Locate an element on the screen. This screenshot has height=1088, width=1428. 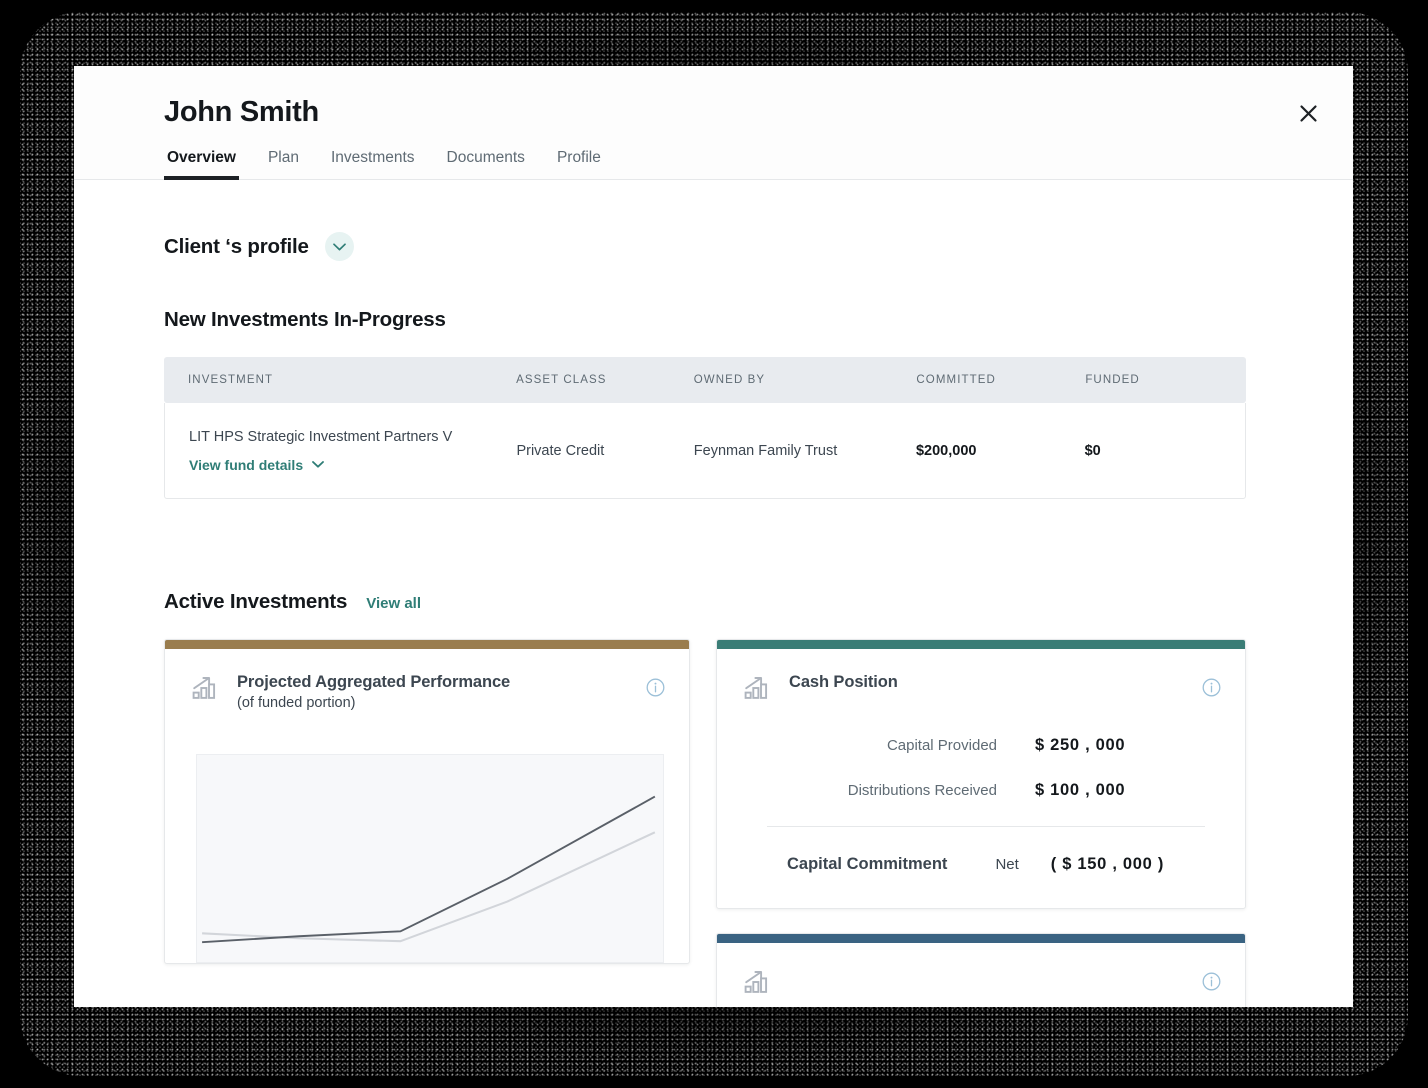
close-icon is located at coordinates (1308, 113).